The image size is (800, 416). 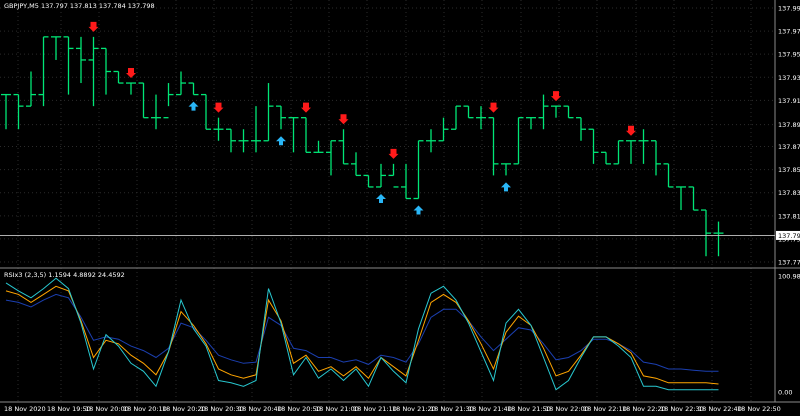 What do you see at coordinates (64, 275) in the screenshot?
I see `rsi-panel-header: RSIx3 (2,3,5) 1.1594 4.8892 24.4592` at bounding box center [64, 275].